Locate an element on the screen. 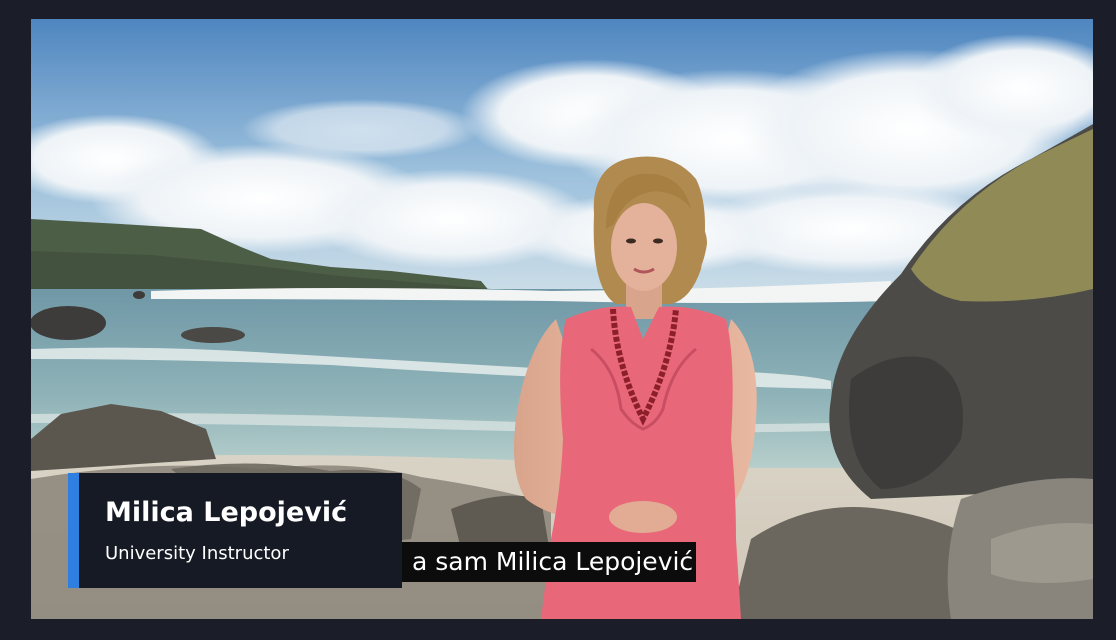  accent-bar is located at coordinates (73, 530).